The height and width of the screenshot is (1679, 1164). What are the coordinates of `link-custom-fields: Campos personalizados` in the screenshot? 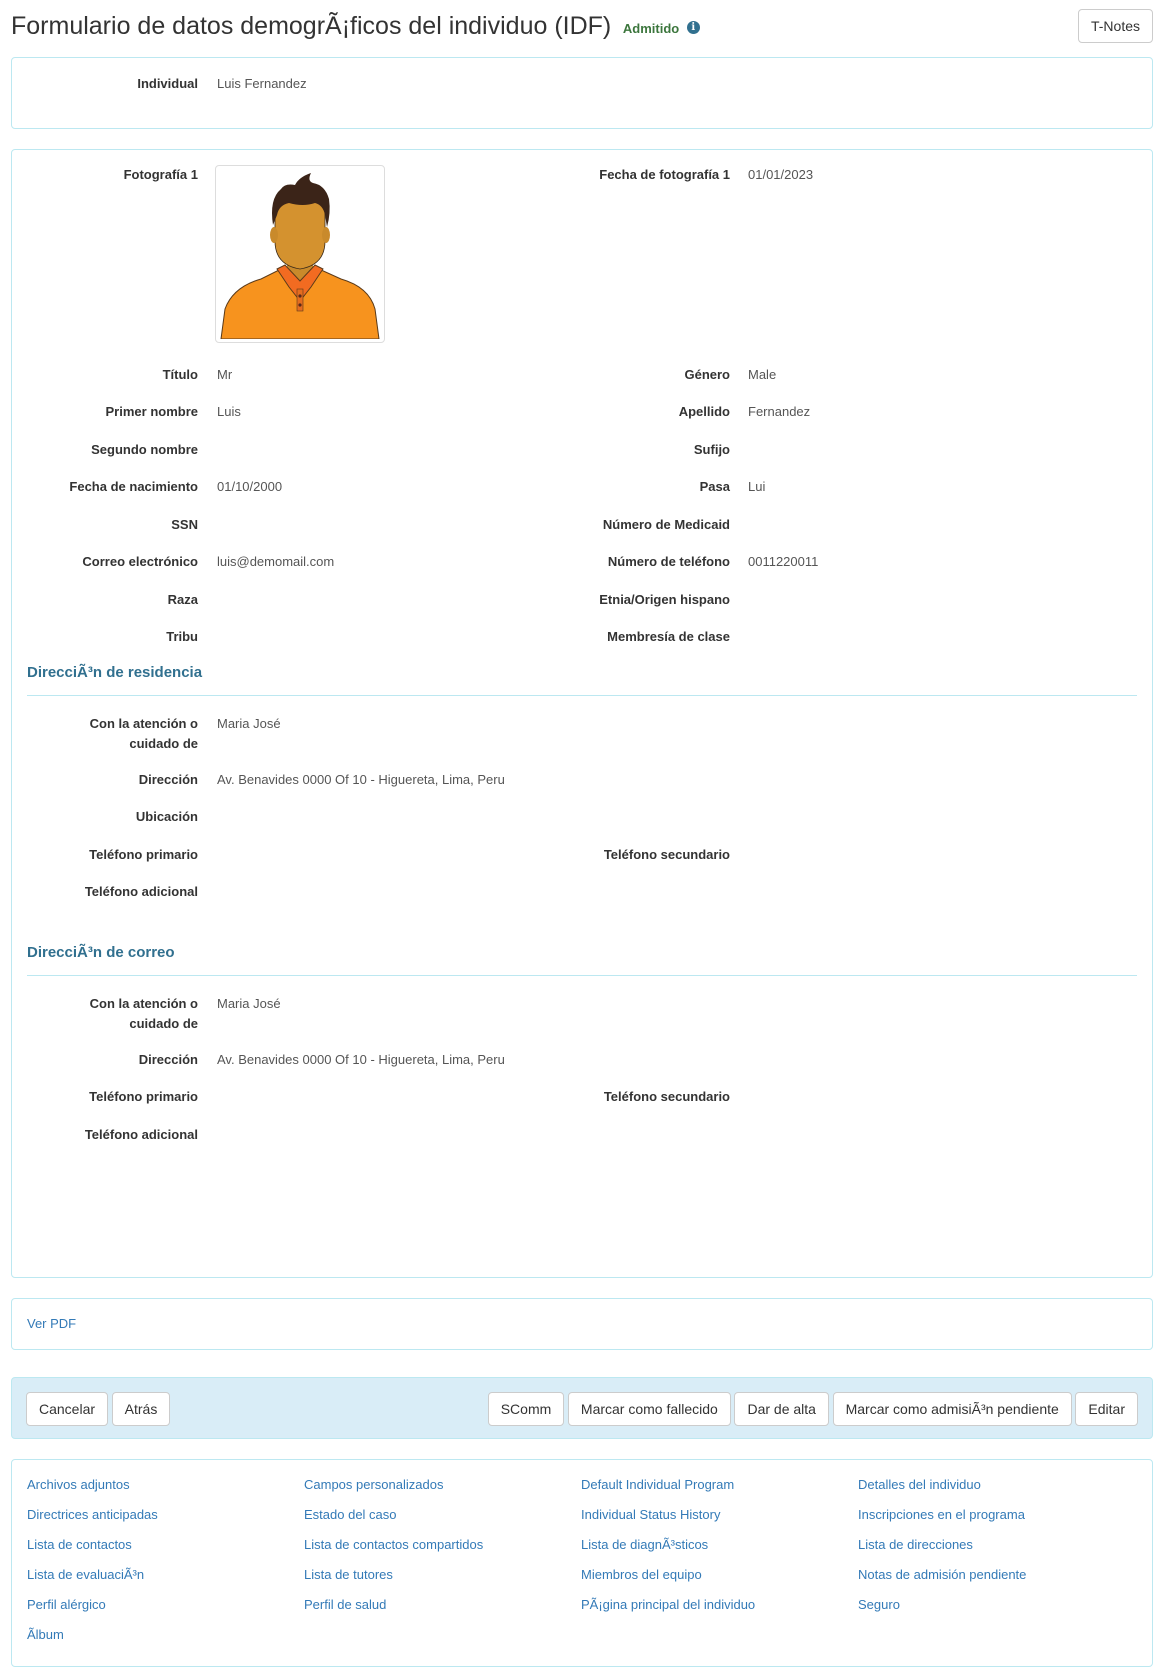 It's located at (373, 1485).